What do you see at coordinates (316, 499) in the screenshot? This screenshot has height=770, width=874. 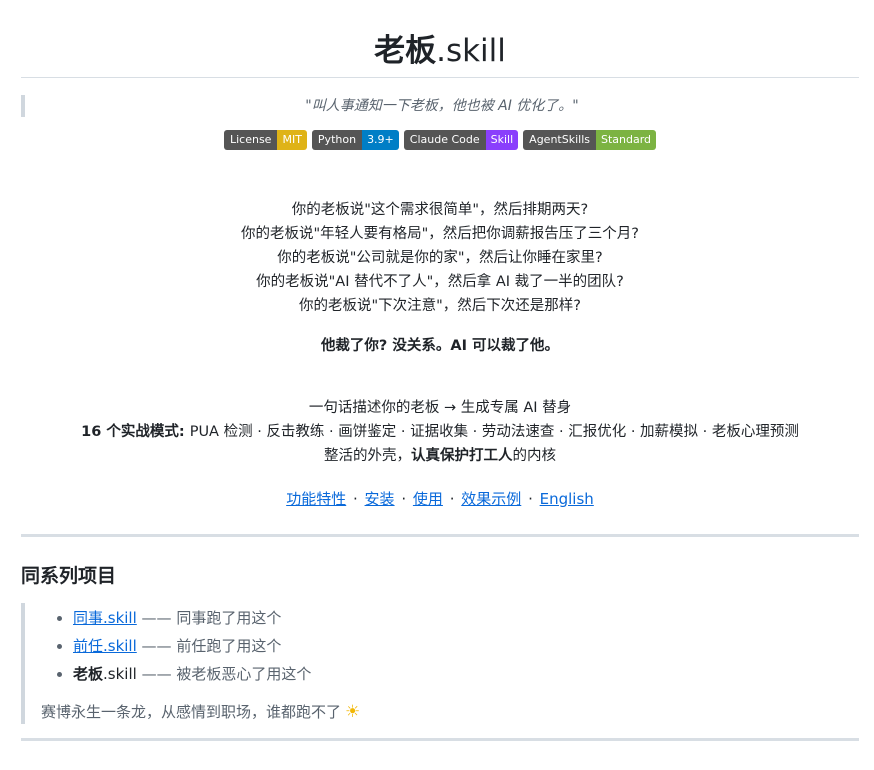 I see `nav-link-features: 功能特性` at bounding box center [316, 499].